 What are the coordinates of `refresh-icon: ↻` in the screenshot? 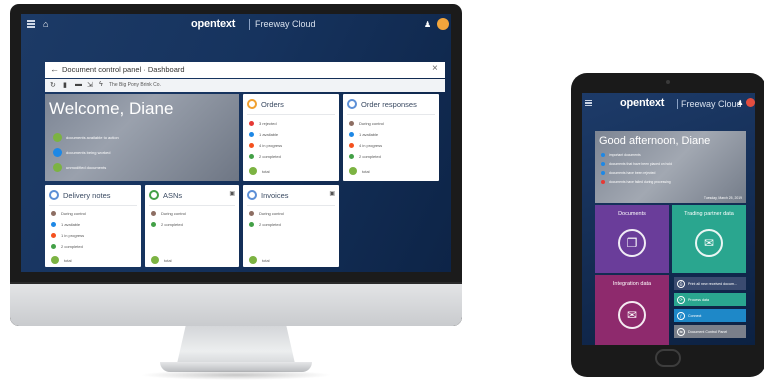 It's located at (53, 85).